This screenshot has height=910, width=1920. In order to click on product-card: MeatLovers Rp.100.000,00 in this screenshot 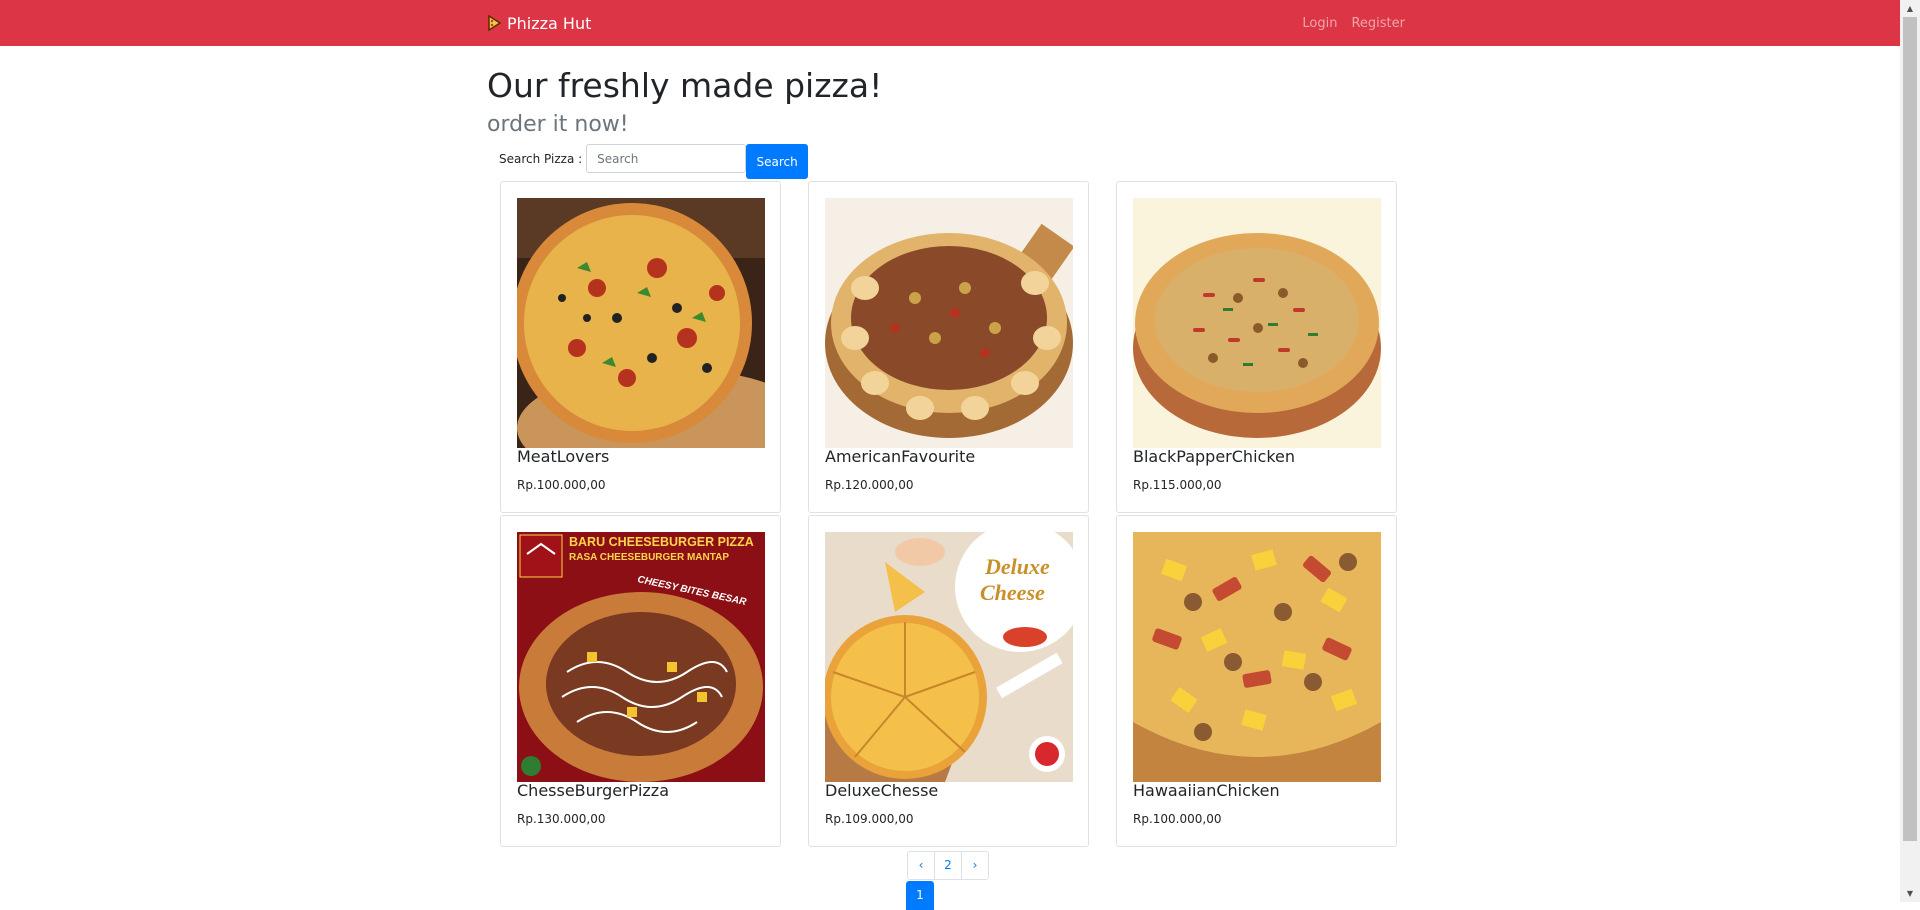, I will do `click(640, 347)`.